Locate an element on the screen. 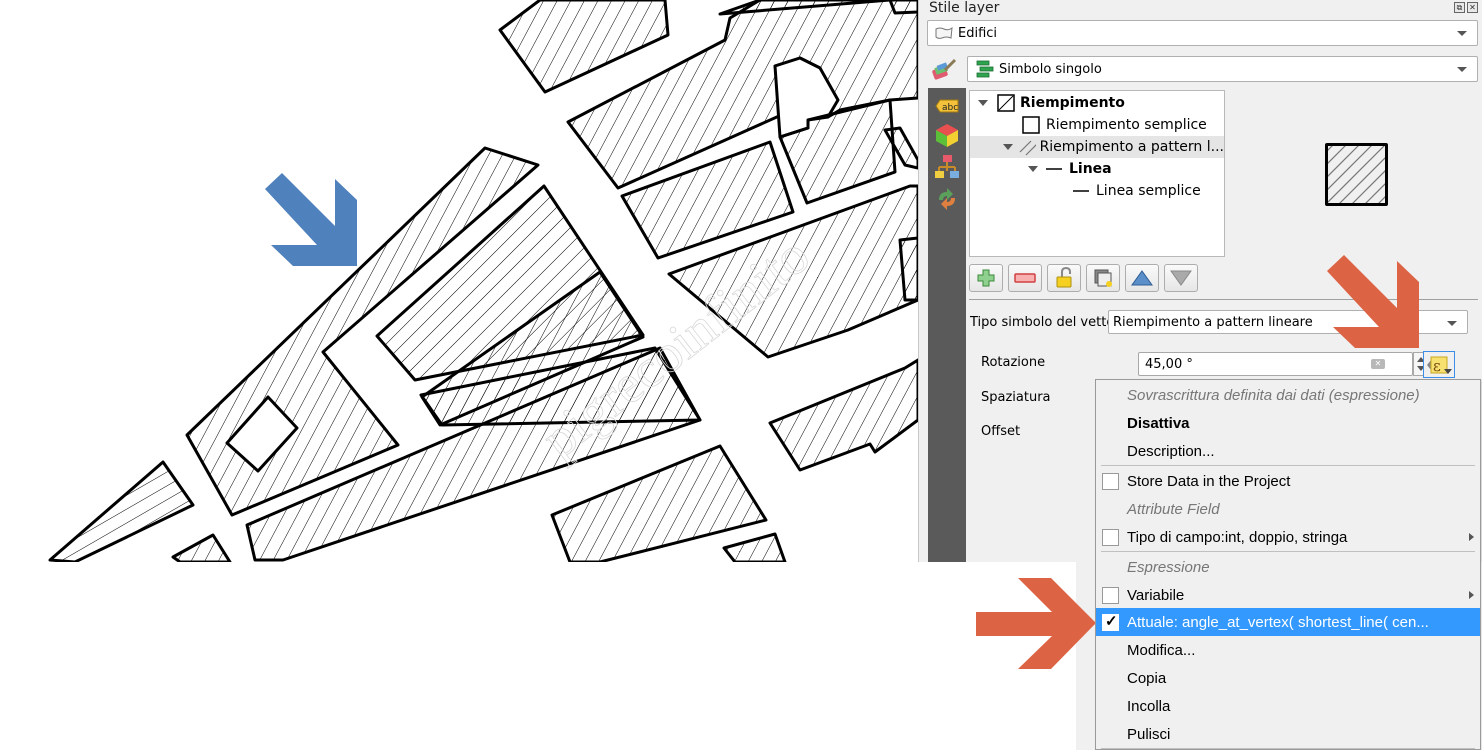 The height and width of the screenshot is (750, 1482). arrow-up-icon is located at coordinates (1142, 278).